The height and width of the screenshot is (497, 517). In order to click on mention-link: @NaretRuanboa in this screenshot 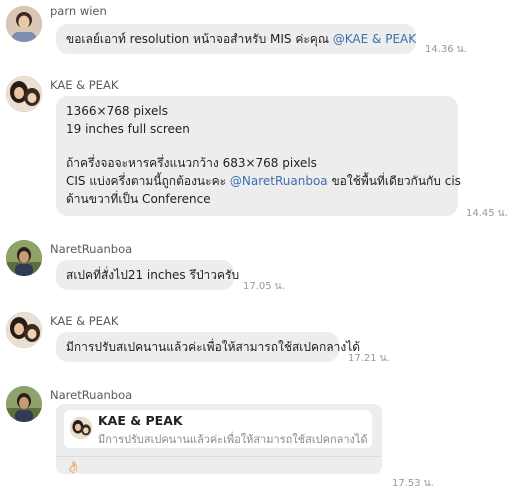, I will do `click(279, 181)`.